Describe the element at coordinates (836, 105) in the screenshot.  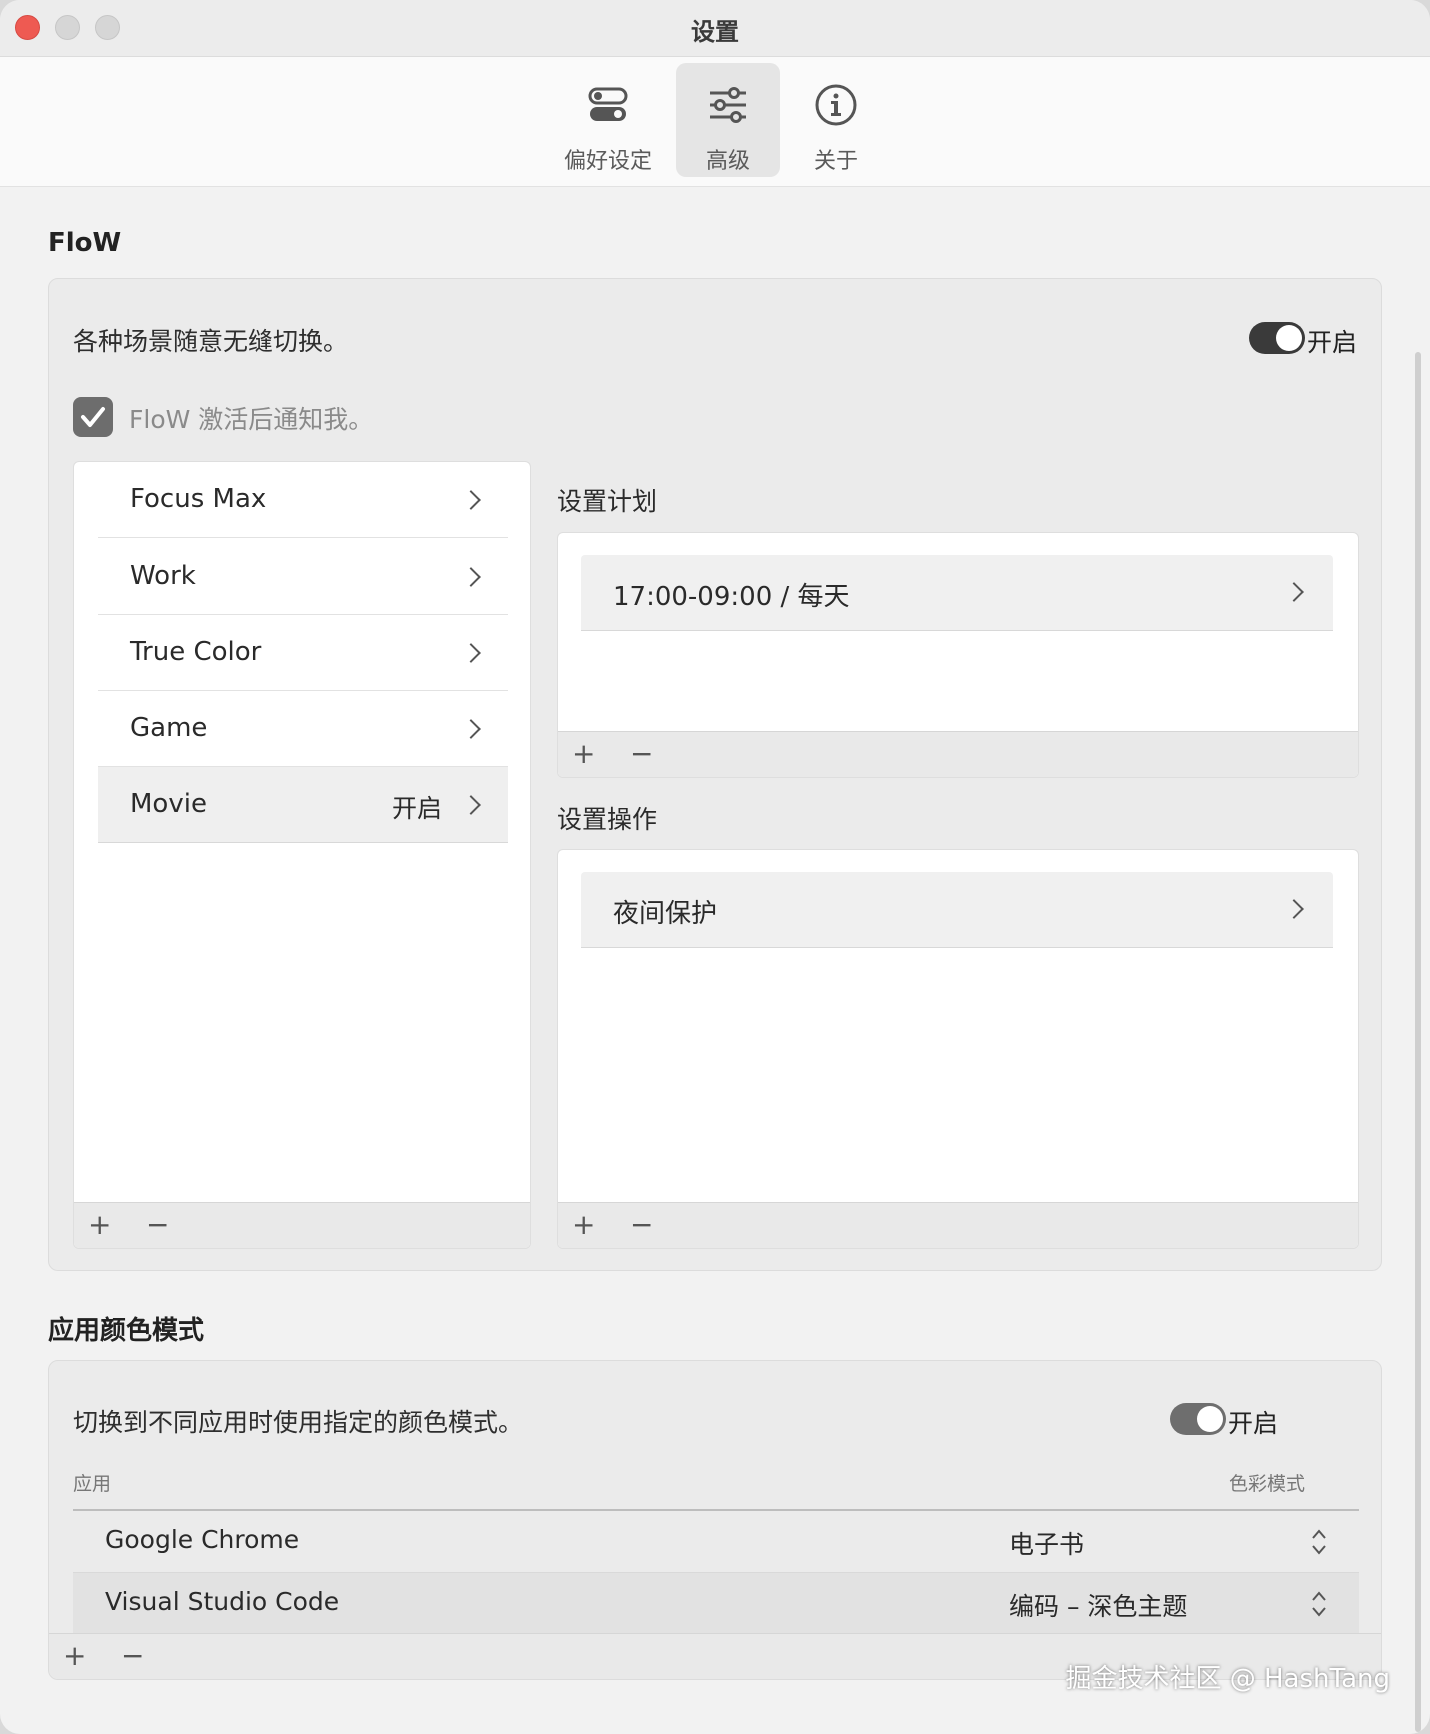
I see `info-icon` at that location.